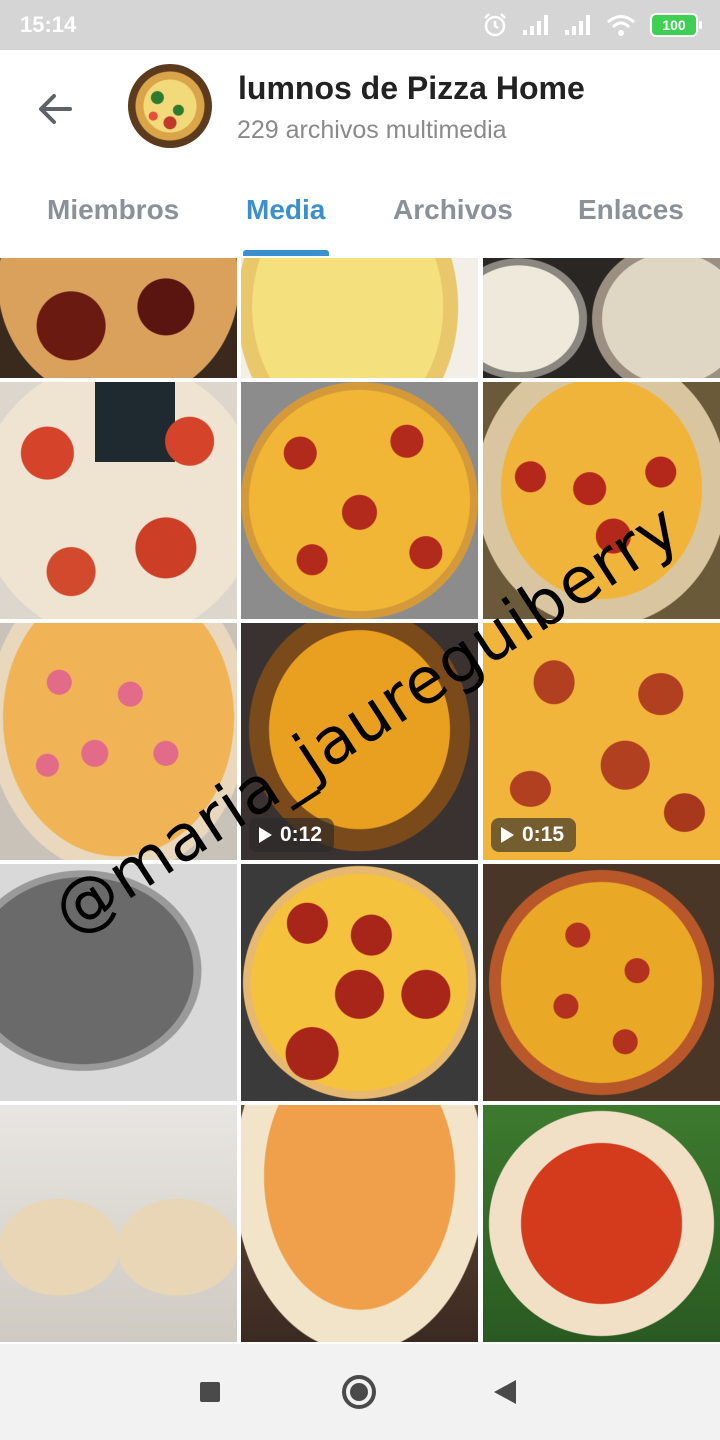 The width and height of the screenshot is (720, 1440). What do you see at coordinates (359, 741) in the screenshot?
I see `media-video: 0:12` at bounding box center [359, 741].